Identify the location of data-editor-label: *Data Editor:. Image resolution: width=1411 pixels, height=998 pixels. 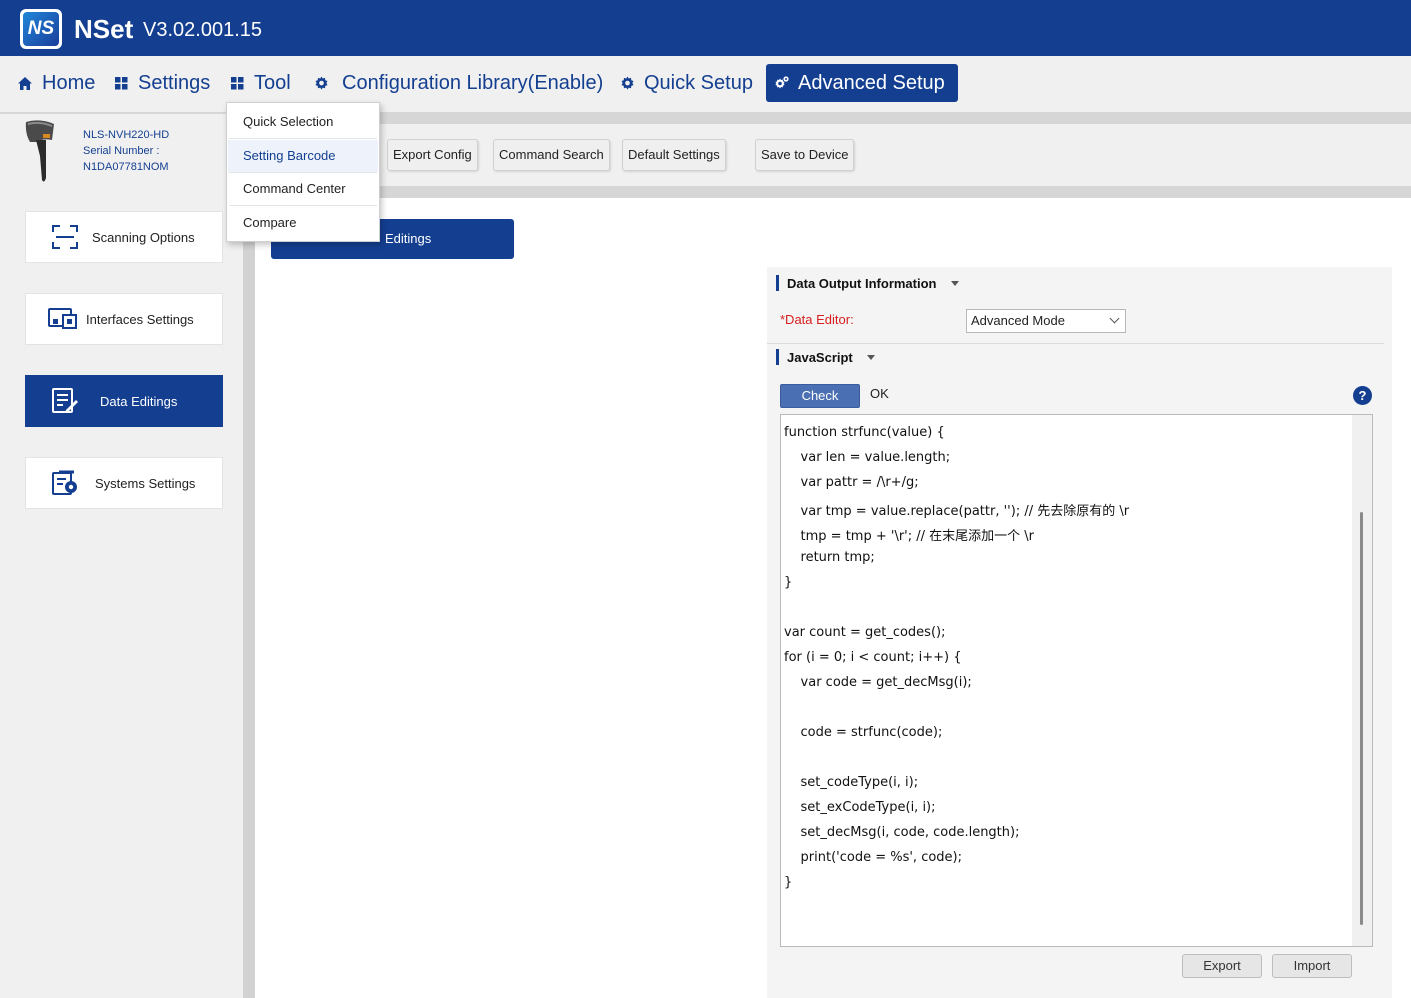
(817, 319).